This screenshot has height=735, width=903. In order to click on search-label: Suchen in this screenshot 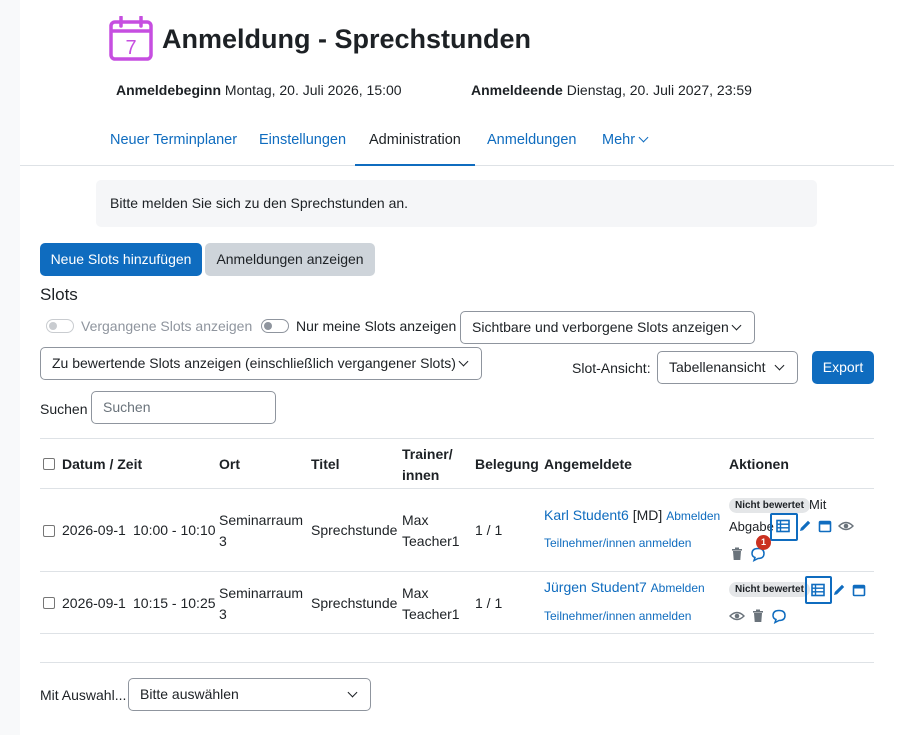, I will do `click(64, 409)`.